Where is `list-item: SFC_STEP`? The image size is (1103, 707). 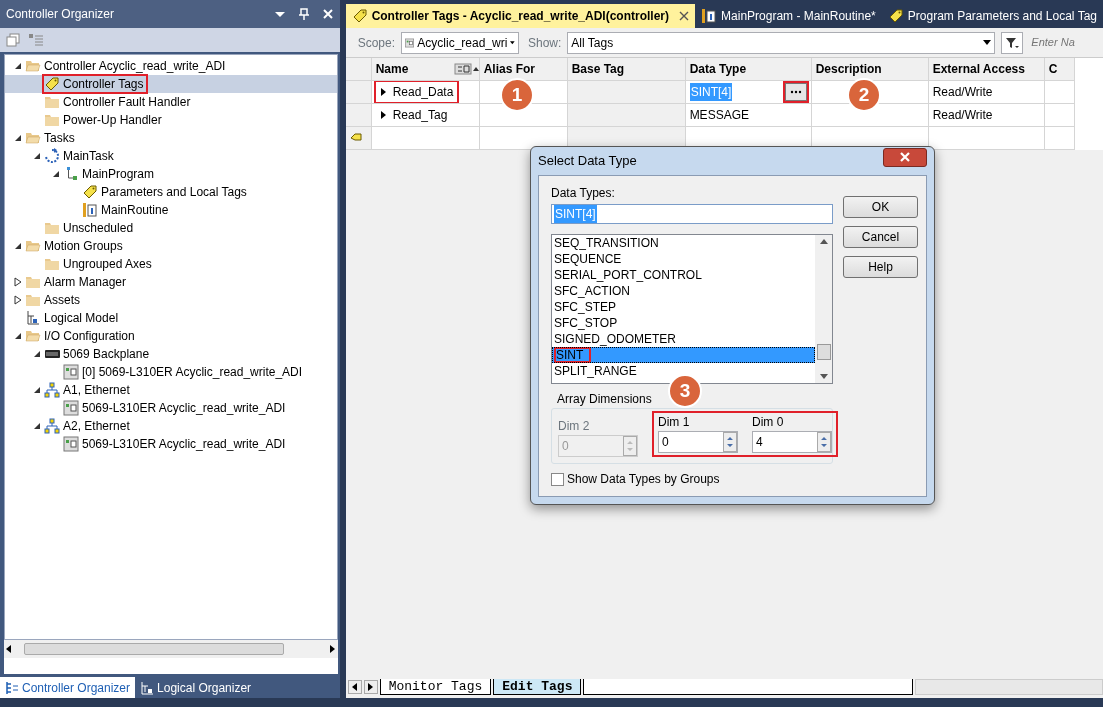 list-item: SFC_STEP is located at coordinates (683, 307).